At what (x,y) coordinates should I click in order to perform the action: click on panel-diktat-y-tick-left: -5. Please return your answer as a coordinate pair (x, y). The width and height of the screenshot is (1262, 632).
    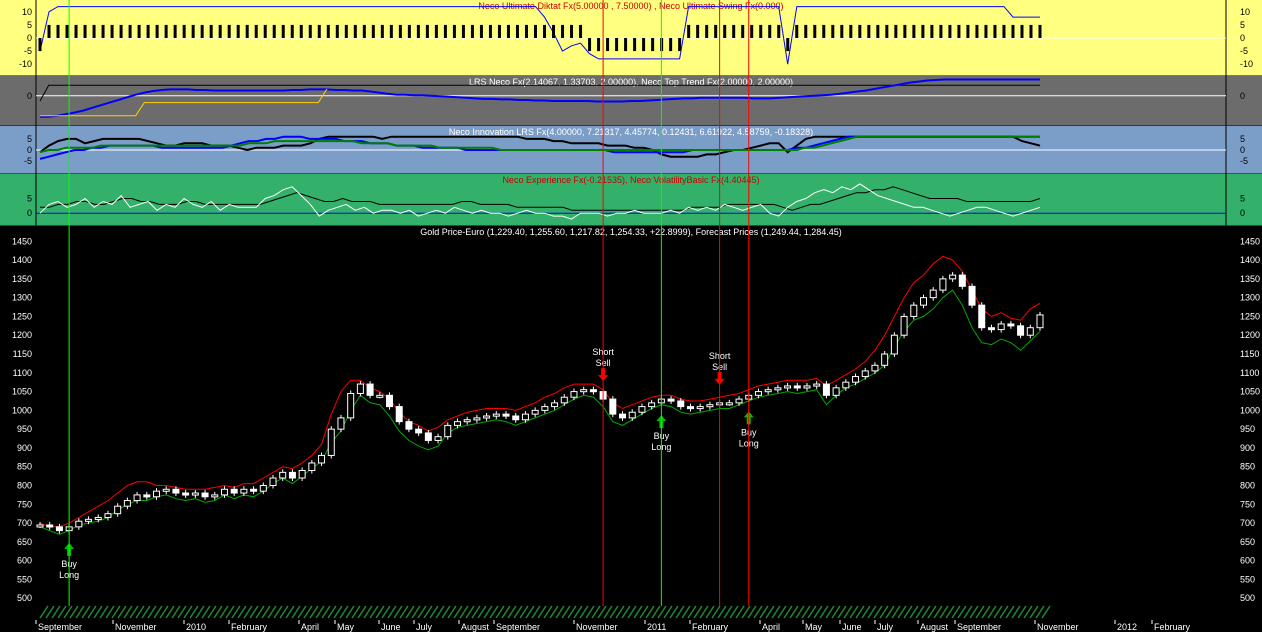
    Looking at the image, I should click on (28, 51).